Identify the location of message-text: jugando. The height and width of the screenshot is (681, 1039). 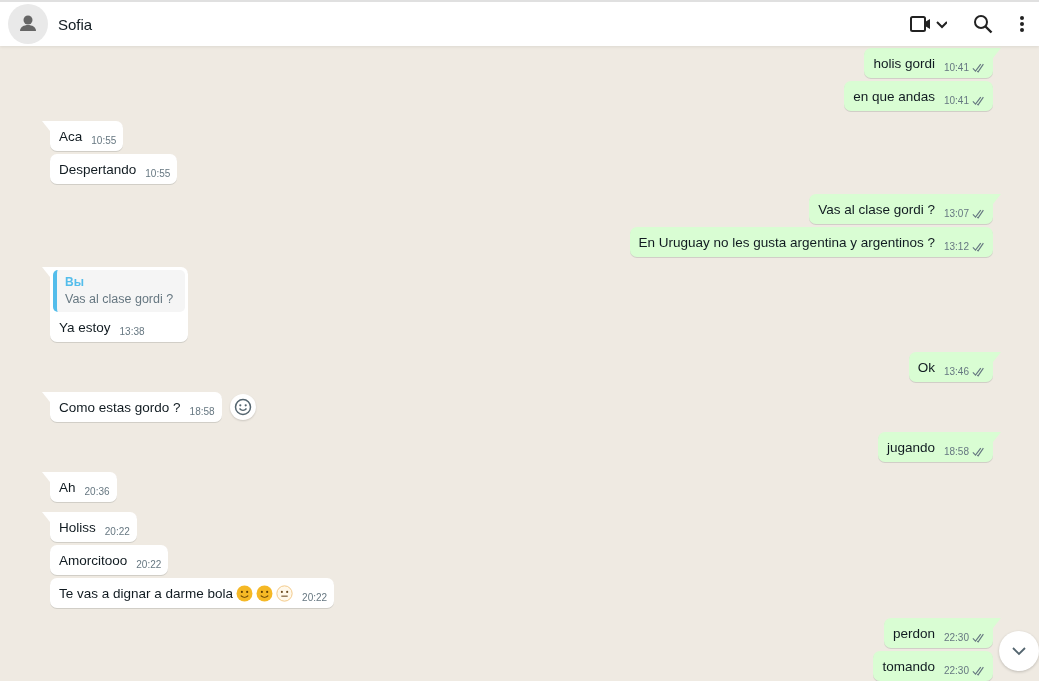
(910, 448).